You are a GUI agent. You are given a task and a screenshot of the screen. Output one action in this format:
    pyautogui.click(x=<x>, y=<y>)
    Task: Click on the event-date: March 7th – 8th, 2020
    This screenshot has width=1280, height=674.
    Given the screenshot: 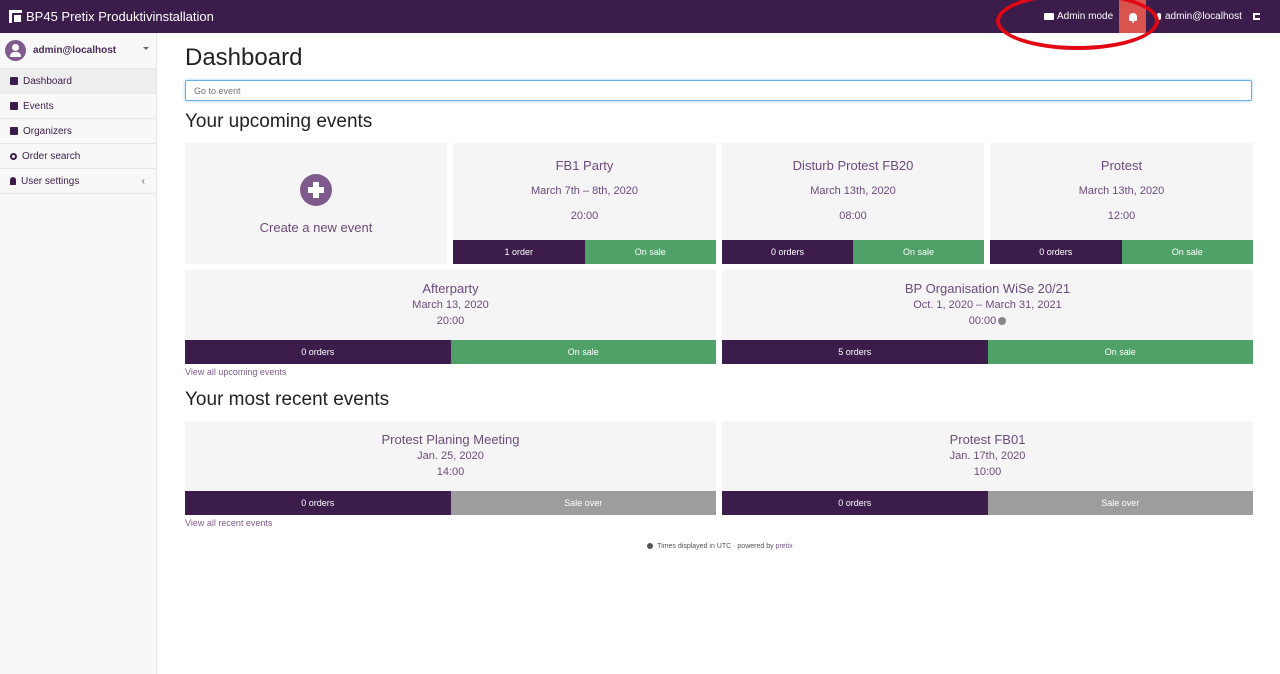 What is the action you would take?
    pyautogui.click(x=584, y=191)
    